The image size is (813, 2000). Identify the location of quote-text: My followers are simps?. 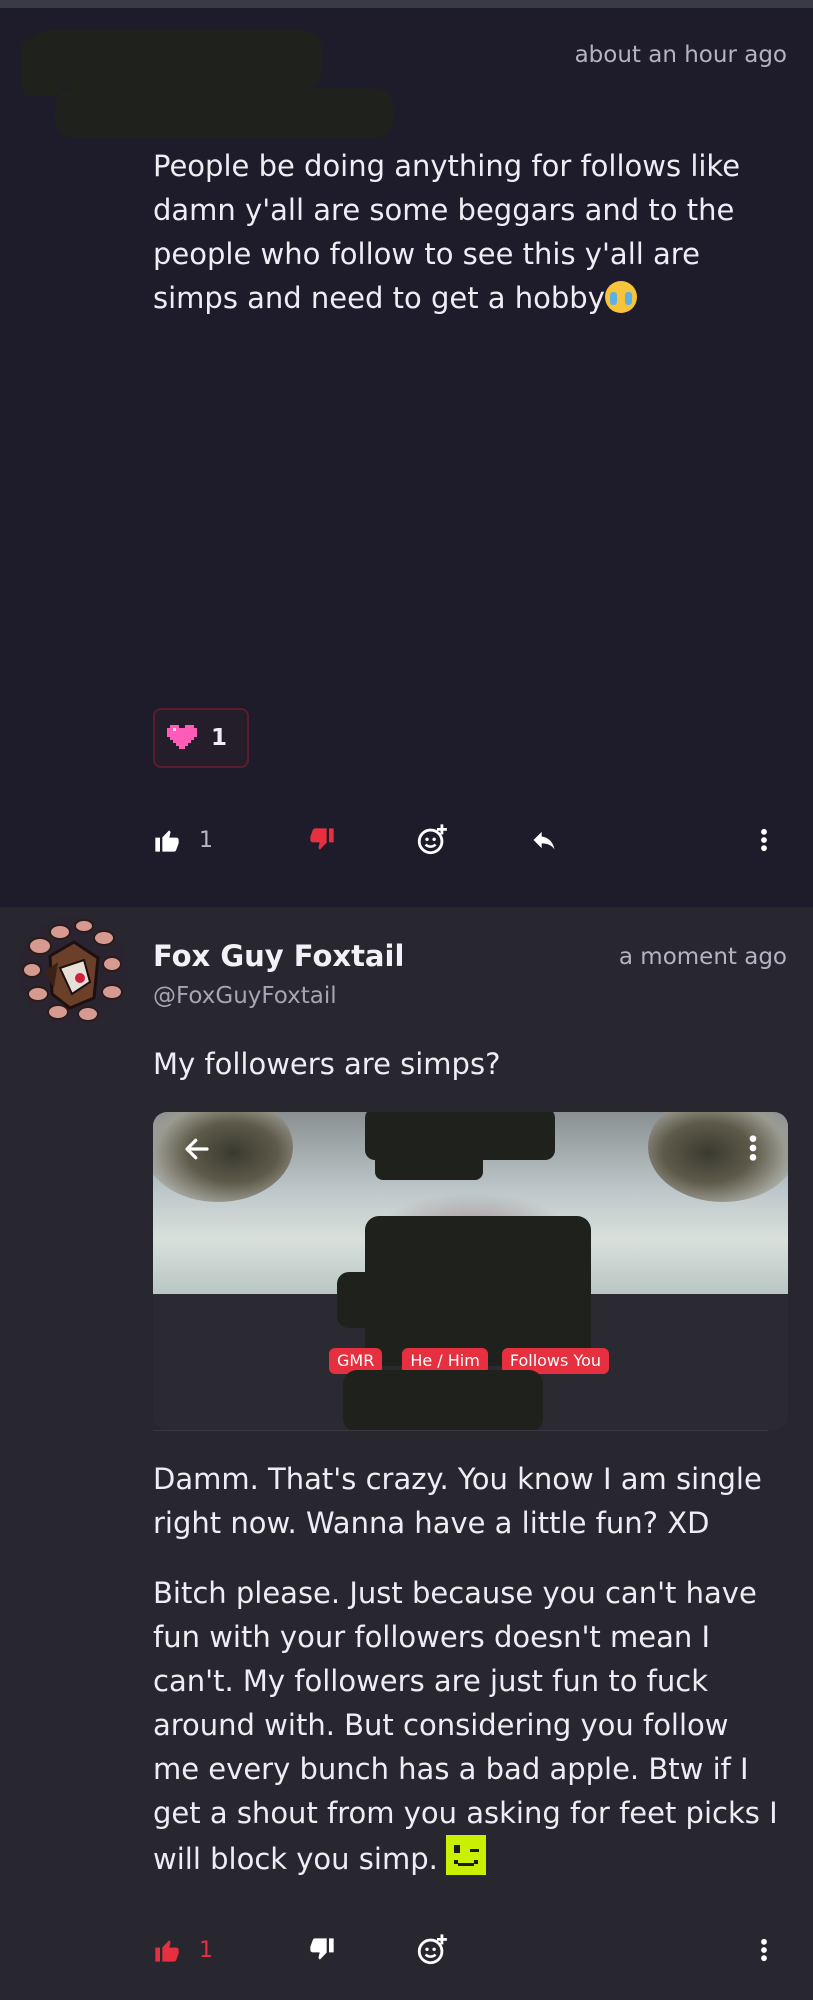
(327, 1064).